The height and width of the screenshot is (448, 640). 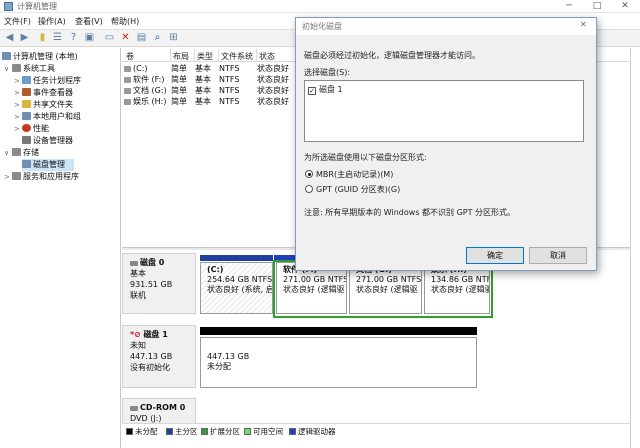 I want to click on column-layout: 布局, so click(x=181, y=56).